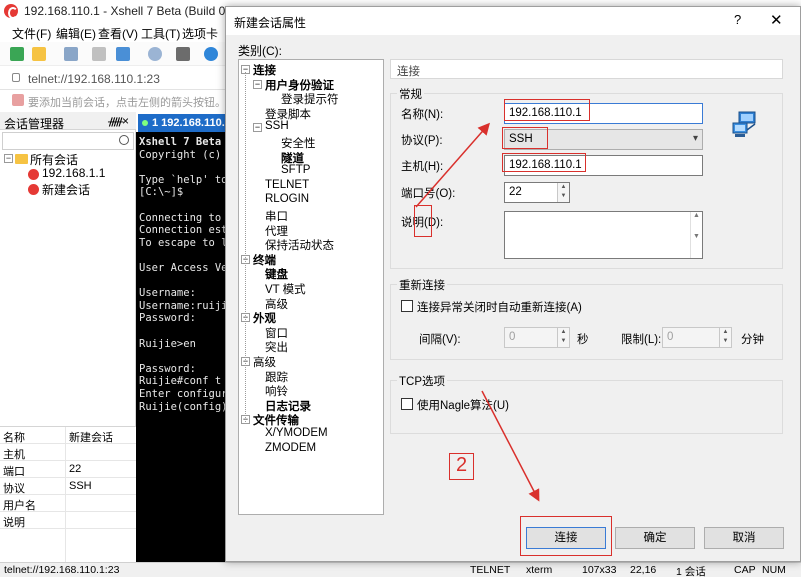  I want to click on prop-key: 端口, so click(14, 472).